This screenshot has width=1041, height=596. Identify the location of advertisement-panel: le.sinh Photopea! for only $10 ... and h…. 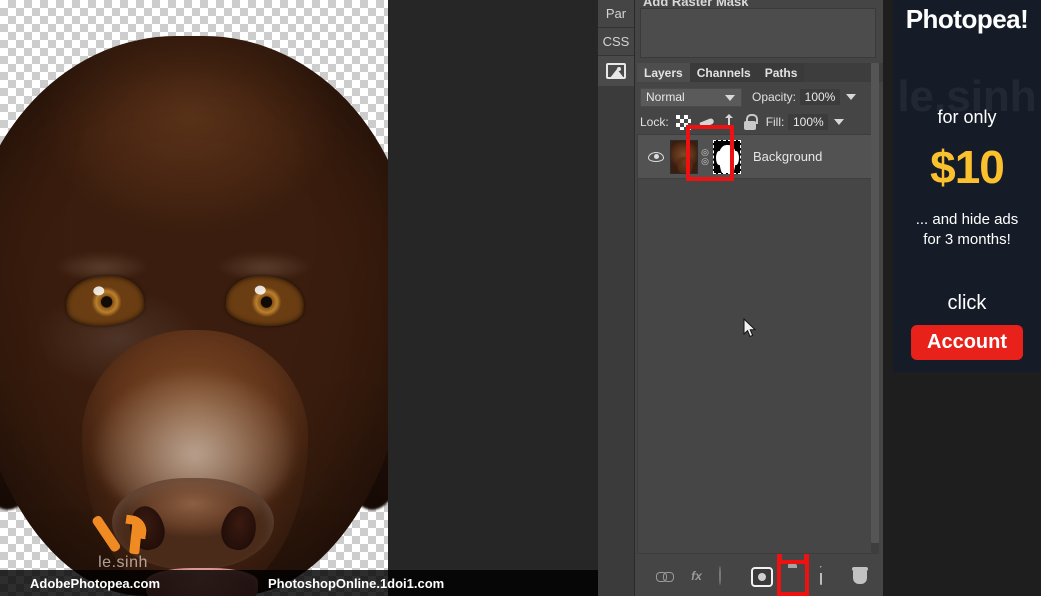
(967, 186).